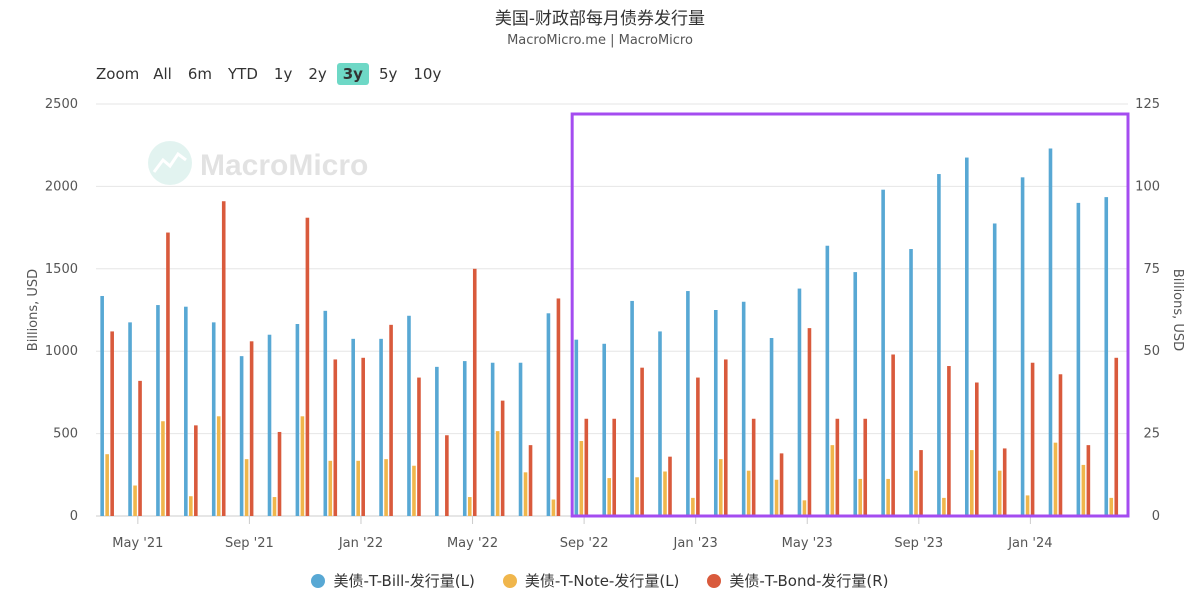 This screenshot has height=609, width=1200. Describe the element at coordinates (1151, 351) in the screenshot. I see `y-tick-right: 50` at that location.